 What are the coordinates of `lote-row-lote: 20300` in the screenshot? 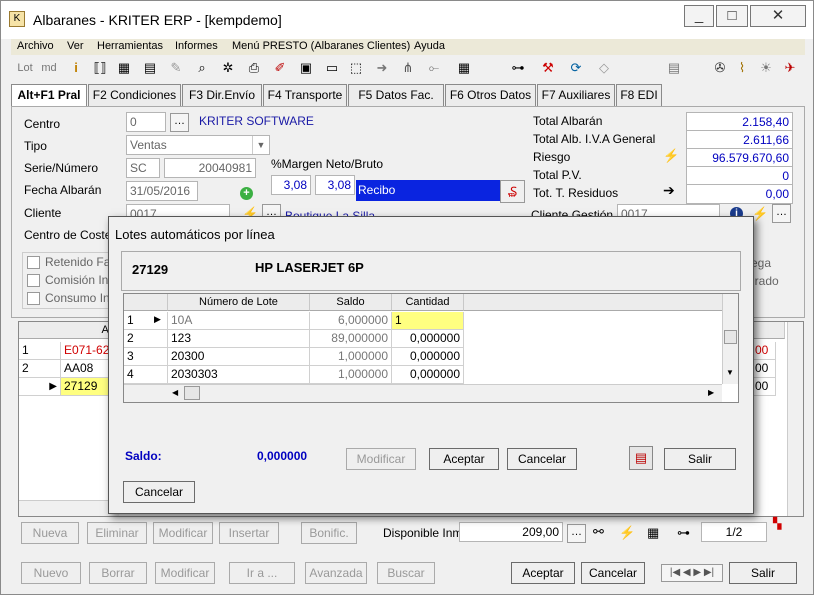 It's located at (239, 357).